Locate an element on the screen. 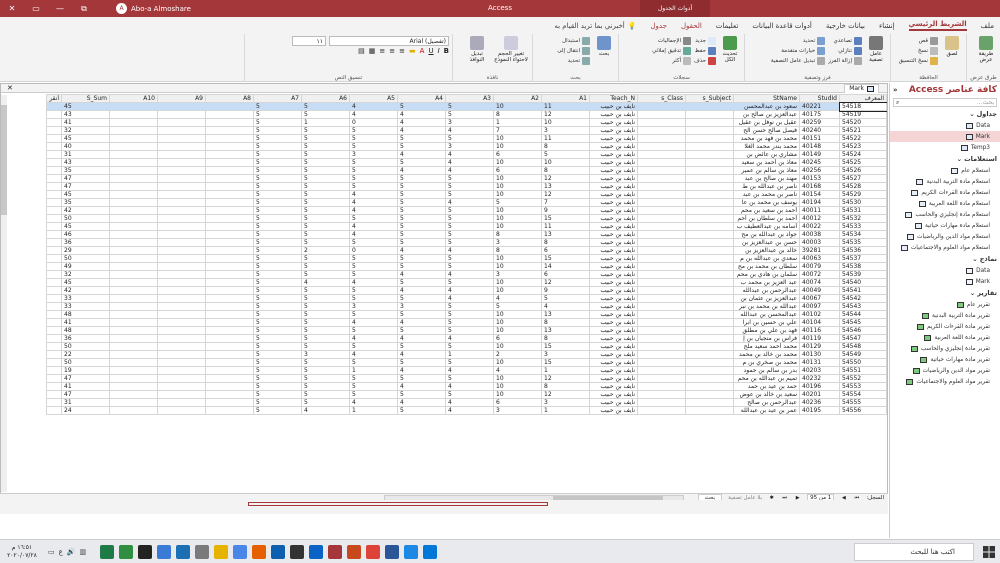 This screenshot has width=1000, height=563. nav-item: تقرير مواد العلوم والاجتماعيات is located at coordinates (945, 381).